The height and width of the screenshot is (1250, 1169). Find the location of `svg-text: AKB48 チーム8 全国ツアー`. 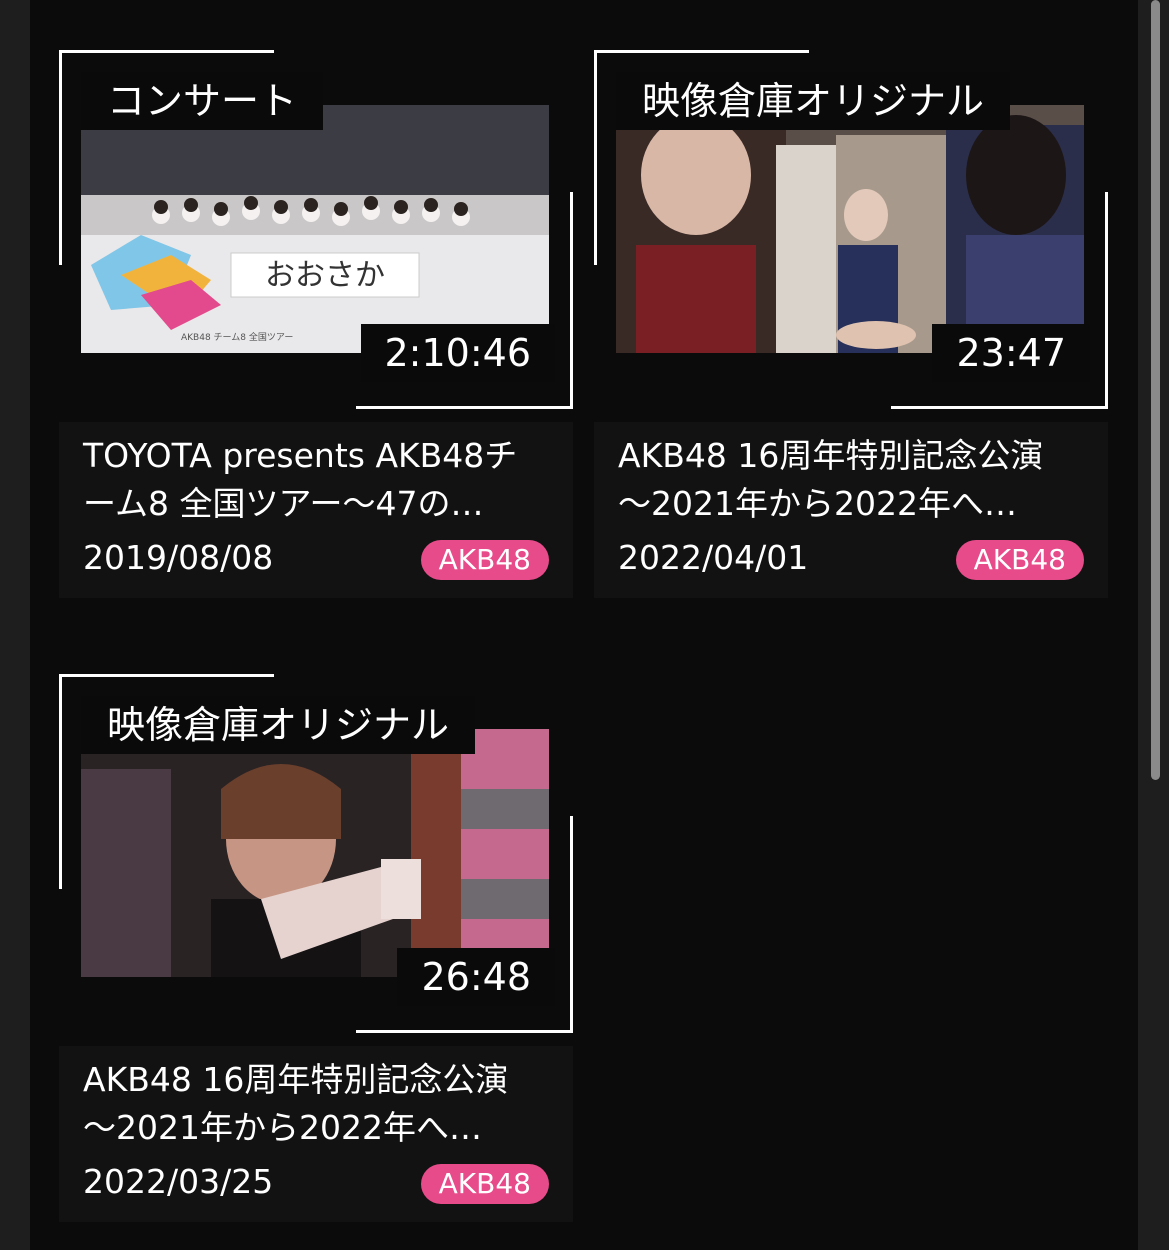

svg-text: AKB48 チーム8 全国ツアー is located at coordinates (237, 337).